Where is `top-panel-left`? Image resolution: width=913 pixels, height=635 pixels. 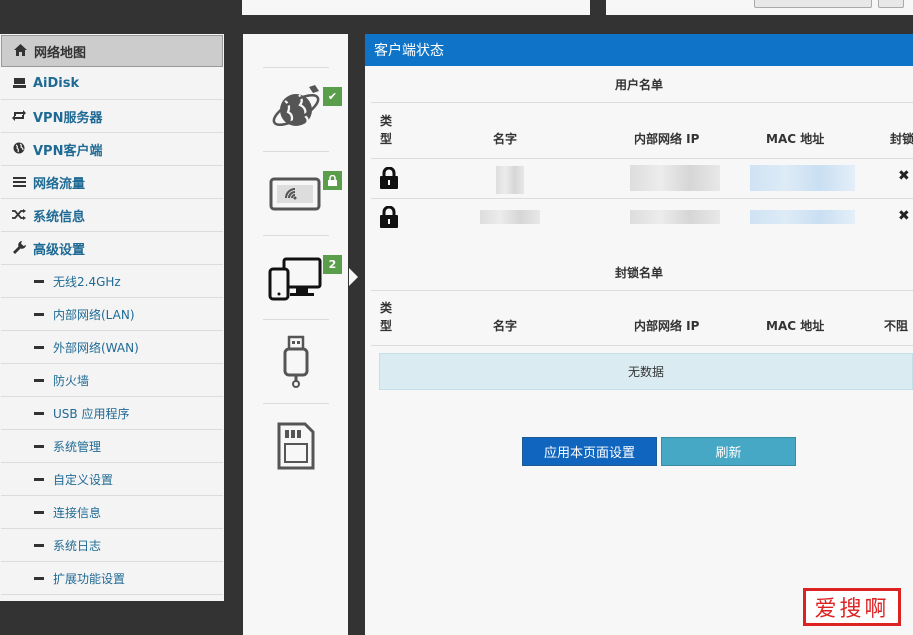
top-panel-left is located at coordinates (416, 7).